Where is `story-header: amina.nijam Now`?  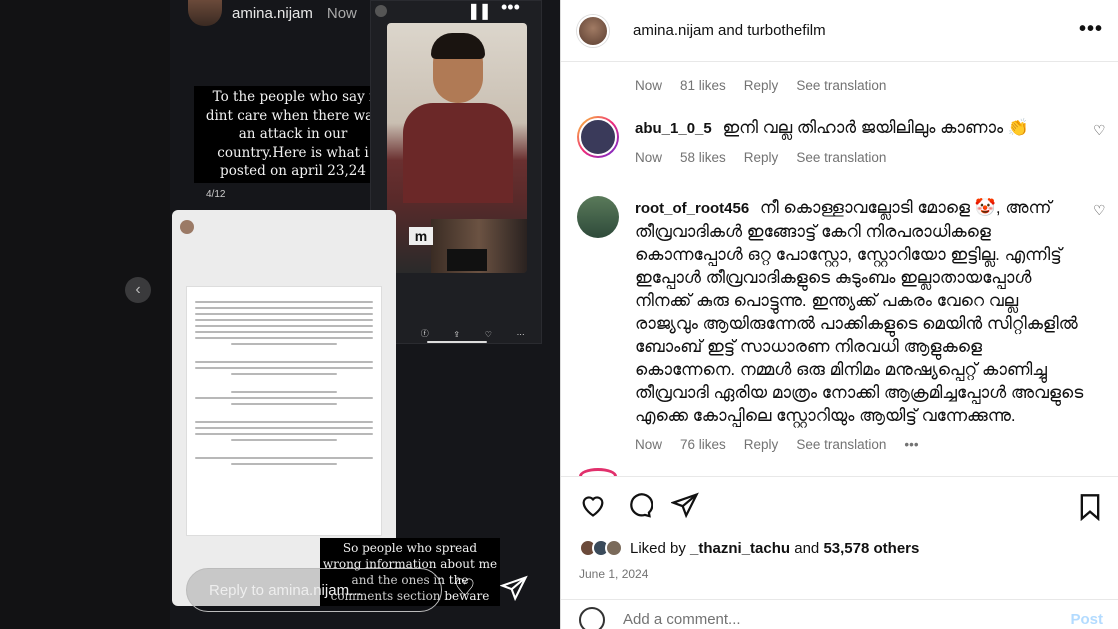
story-header: amina.nijam Now is located at coordinates (272, 13).